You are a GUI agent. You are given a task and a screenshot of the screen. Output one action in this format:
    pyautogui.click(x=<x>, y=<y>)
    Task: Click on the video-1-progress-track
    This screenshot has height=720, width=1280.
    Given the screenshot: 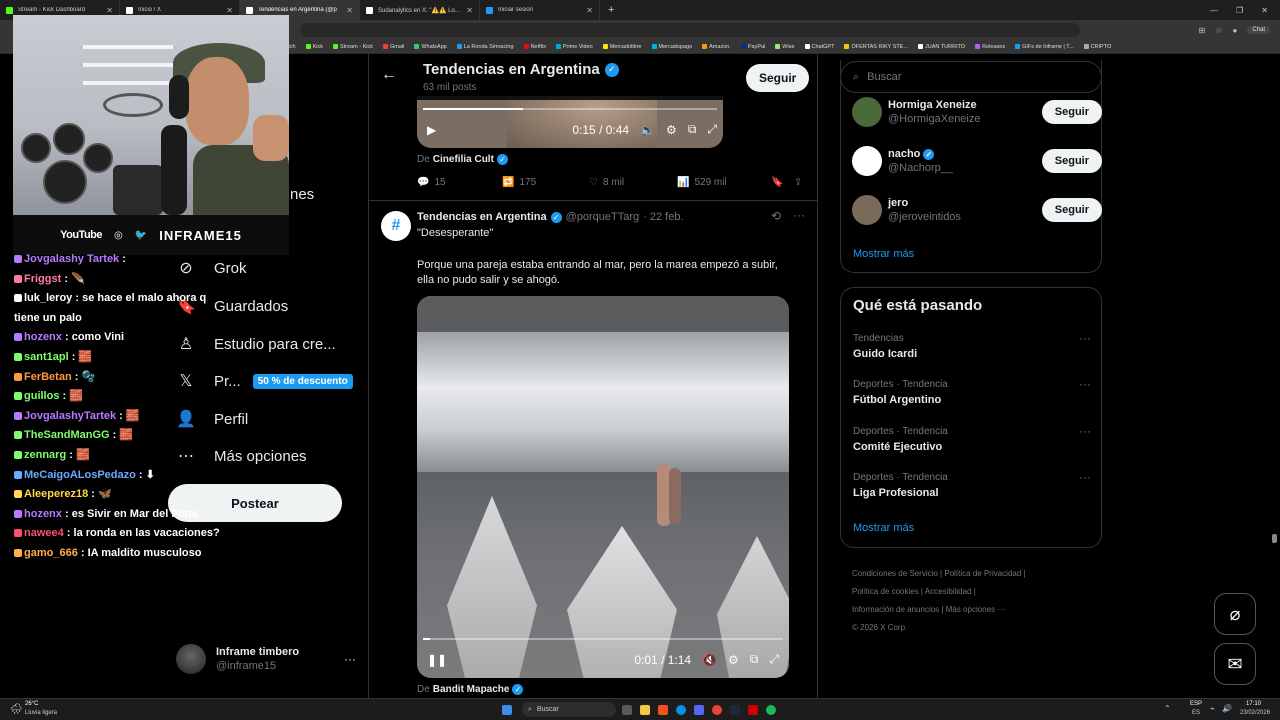 What is the action you would take?
    pyautogui.click(x=570, y=109)
    